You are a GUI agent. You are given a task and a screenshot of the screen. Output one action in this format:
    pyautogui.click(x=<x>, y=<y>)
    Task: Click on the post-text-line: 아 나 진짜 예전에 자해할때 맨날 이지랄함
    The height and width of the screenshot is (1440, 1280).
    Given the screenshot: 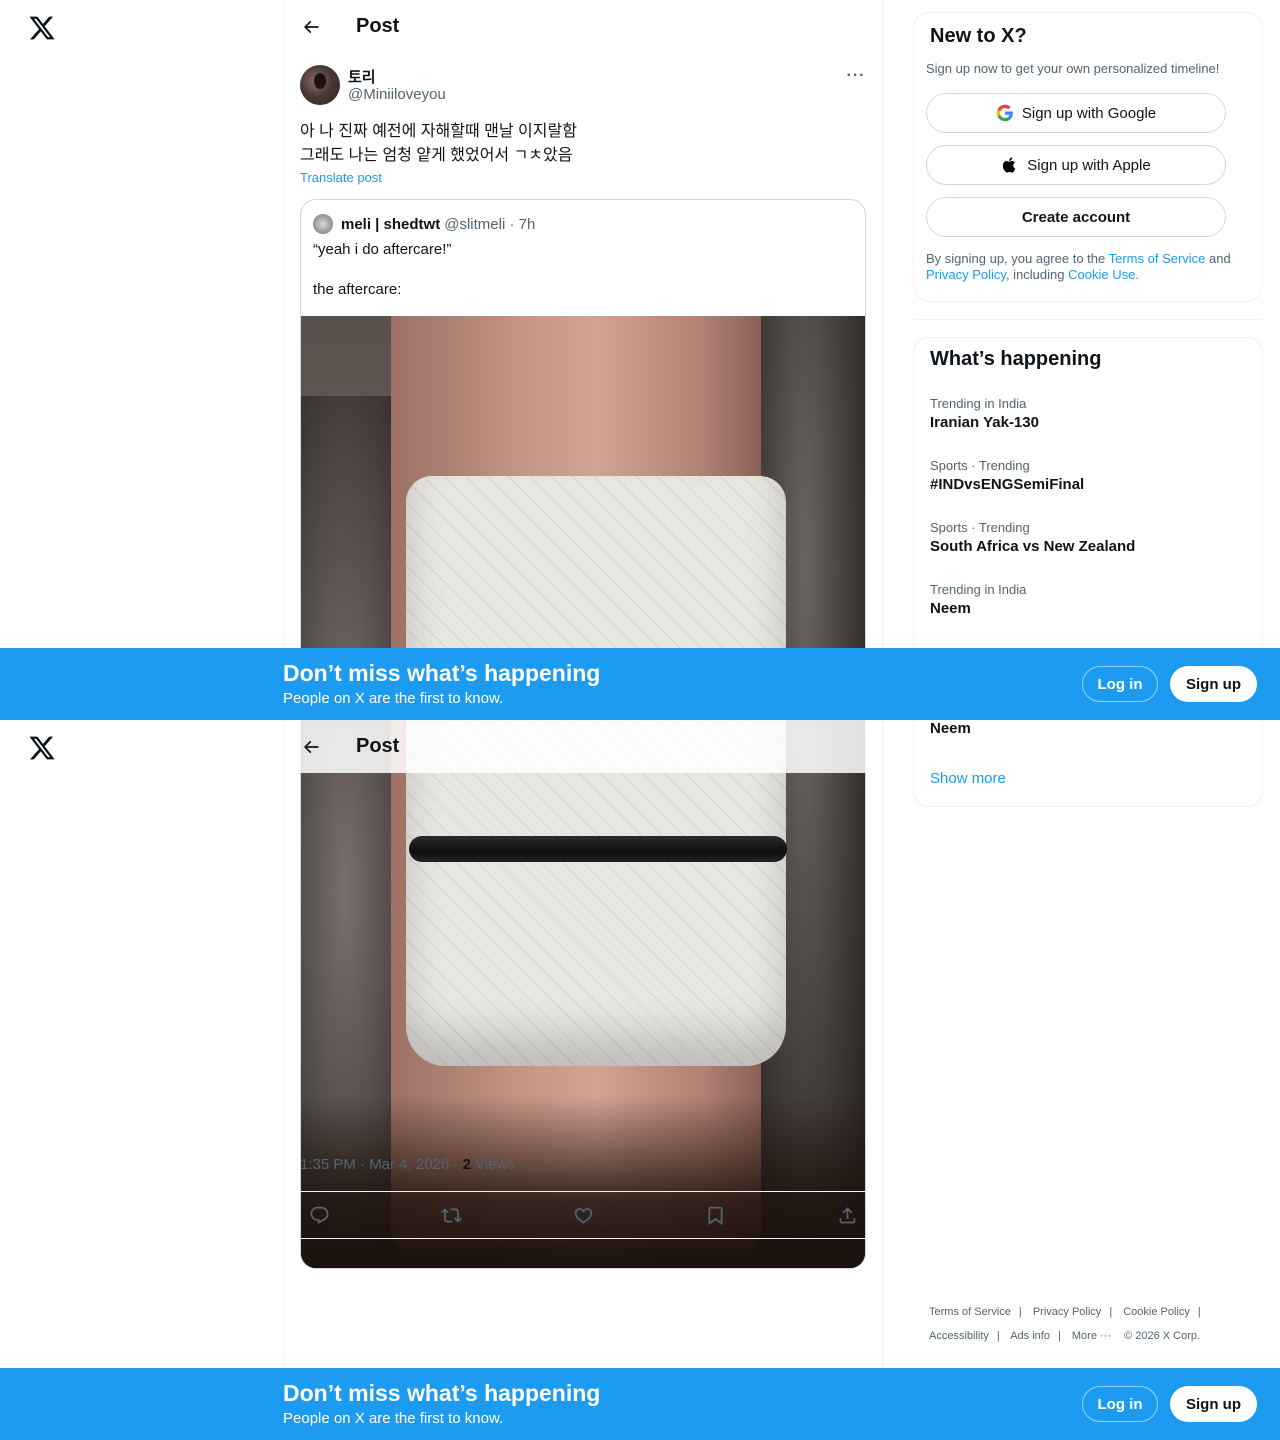 What is the action you would take?
    pyautogui.click(x=438, y=131)
    